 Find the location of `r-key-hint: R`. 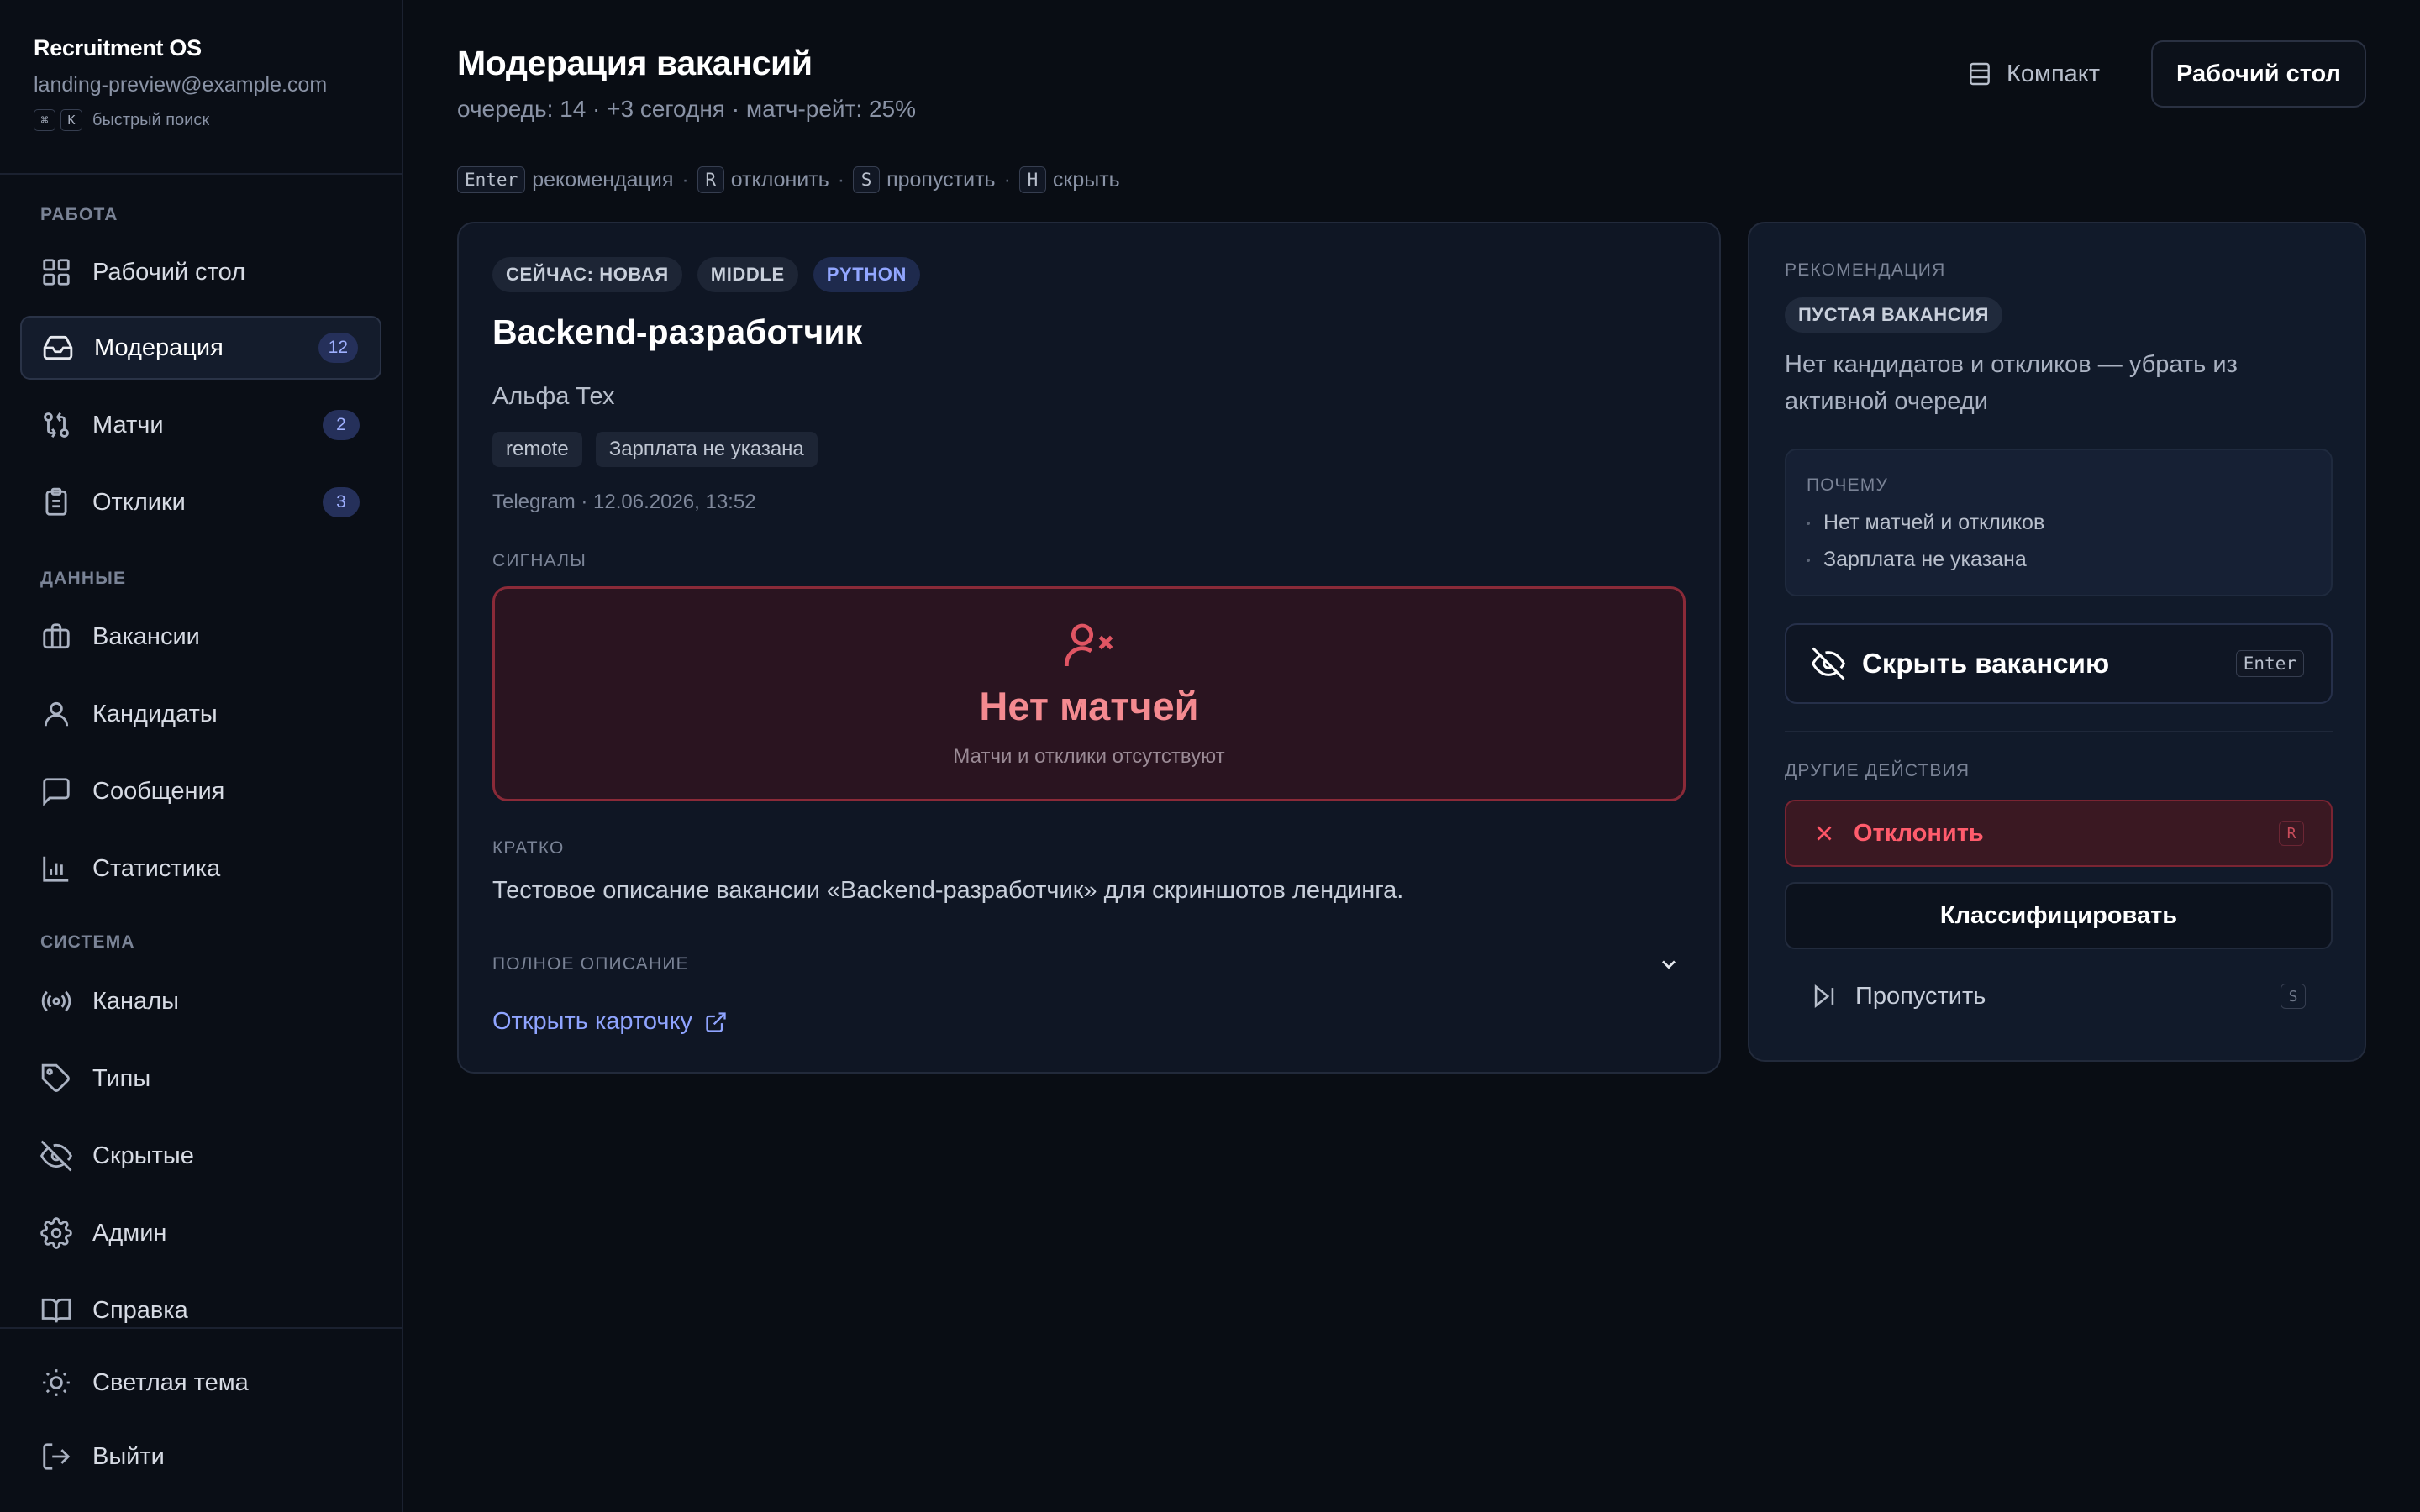

r-key-hint: R is located at coordinates (2291, 833).